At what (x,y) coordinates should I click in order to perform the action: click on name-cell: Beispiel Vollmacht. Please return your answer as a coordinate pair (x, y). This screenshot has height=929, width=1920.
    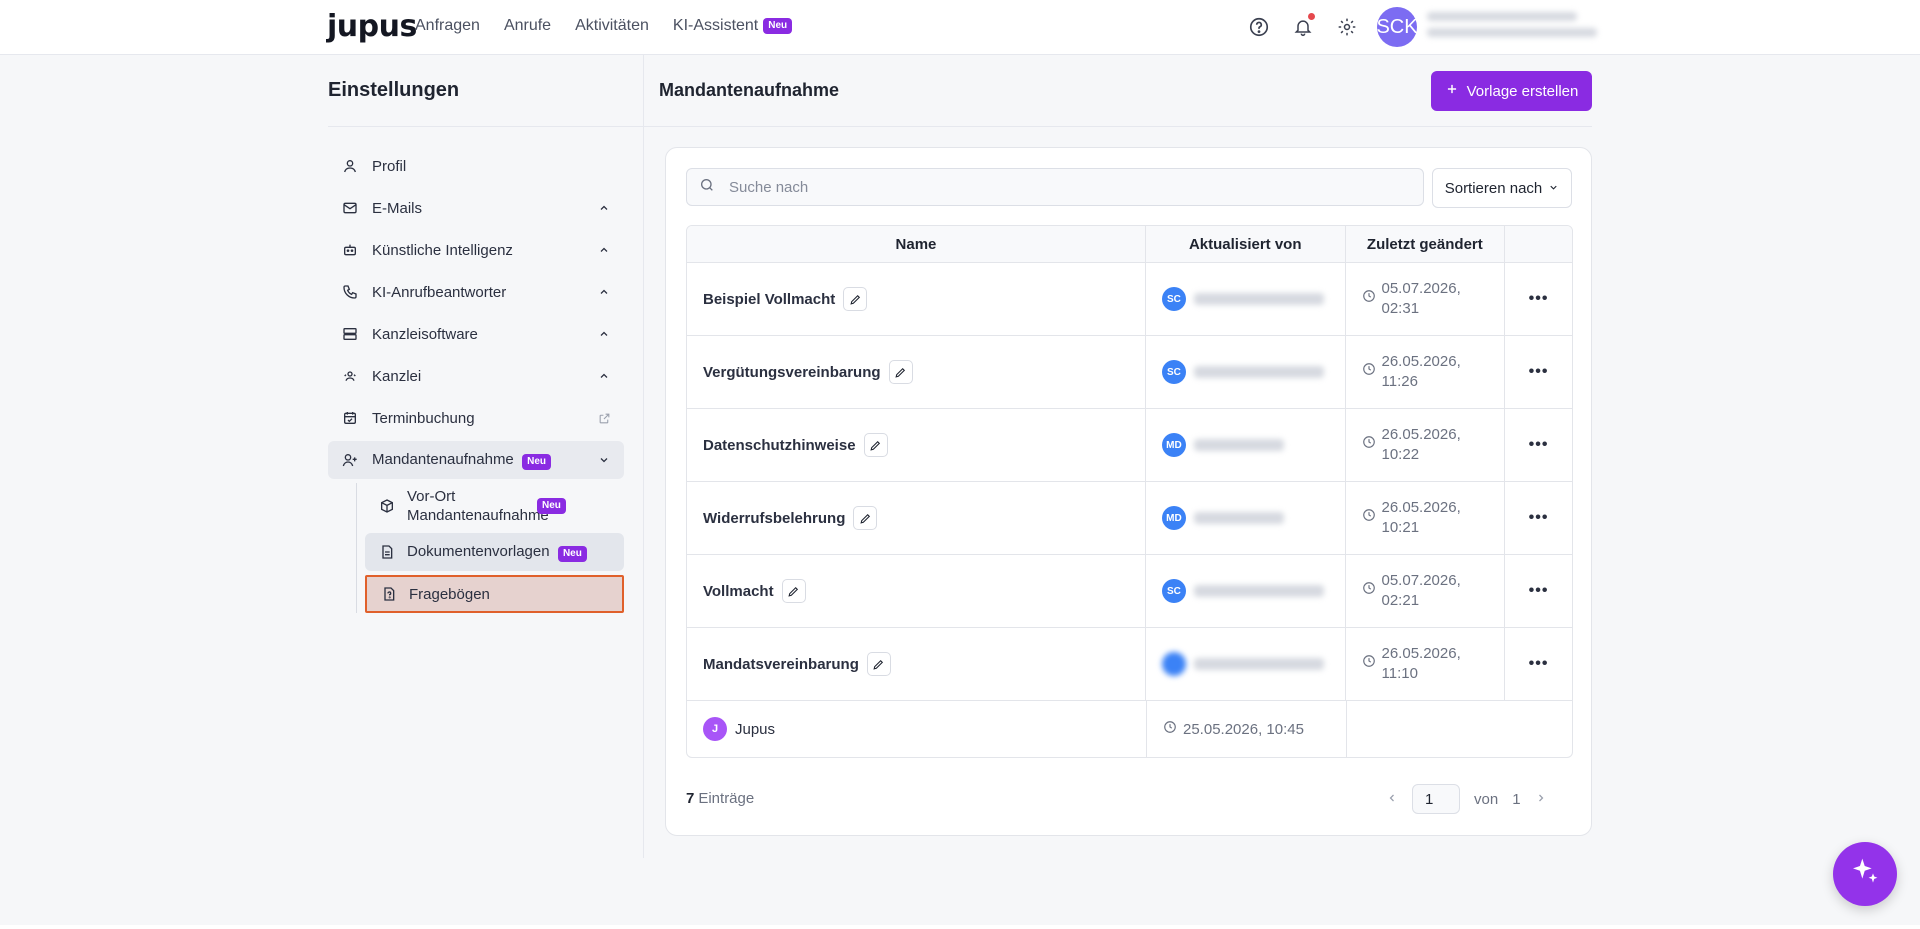
    Looking at the image, I should click on (916, 299).